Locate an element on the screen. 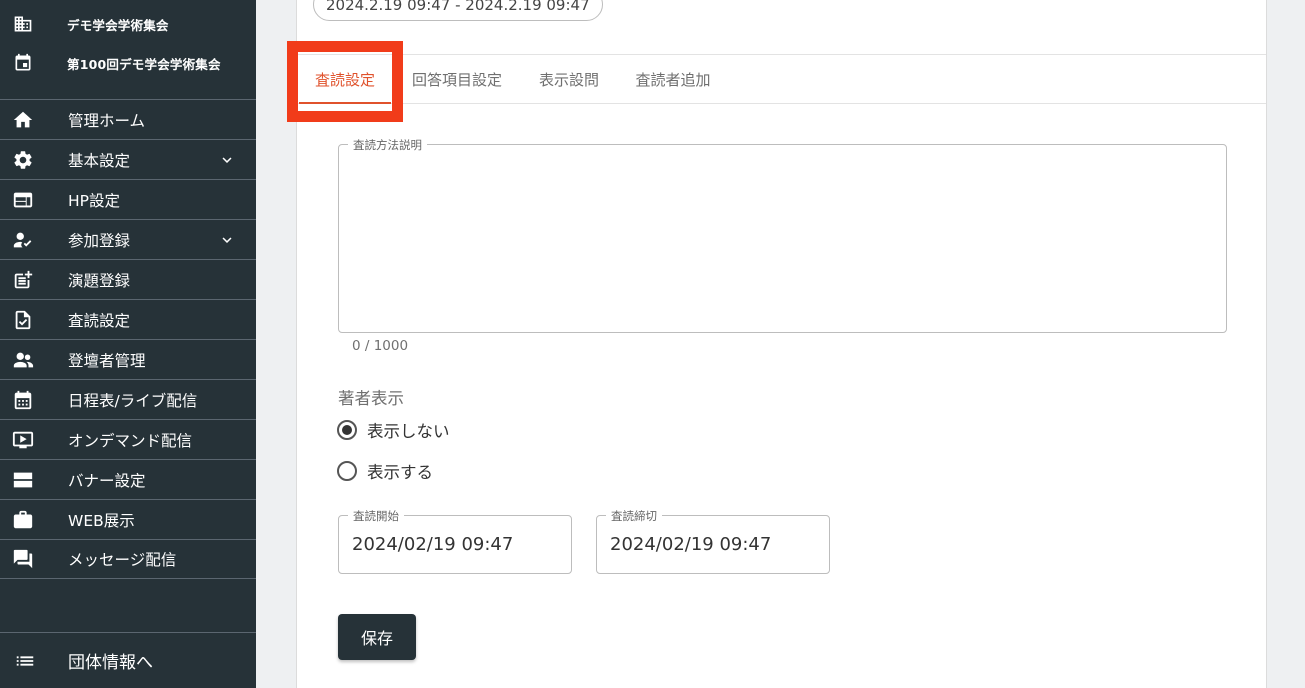 Image resolution: width=1305 pixels, height=688 pixels. sidebar-item-label: バナー設定 is located at coordinates (107, 480).